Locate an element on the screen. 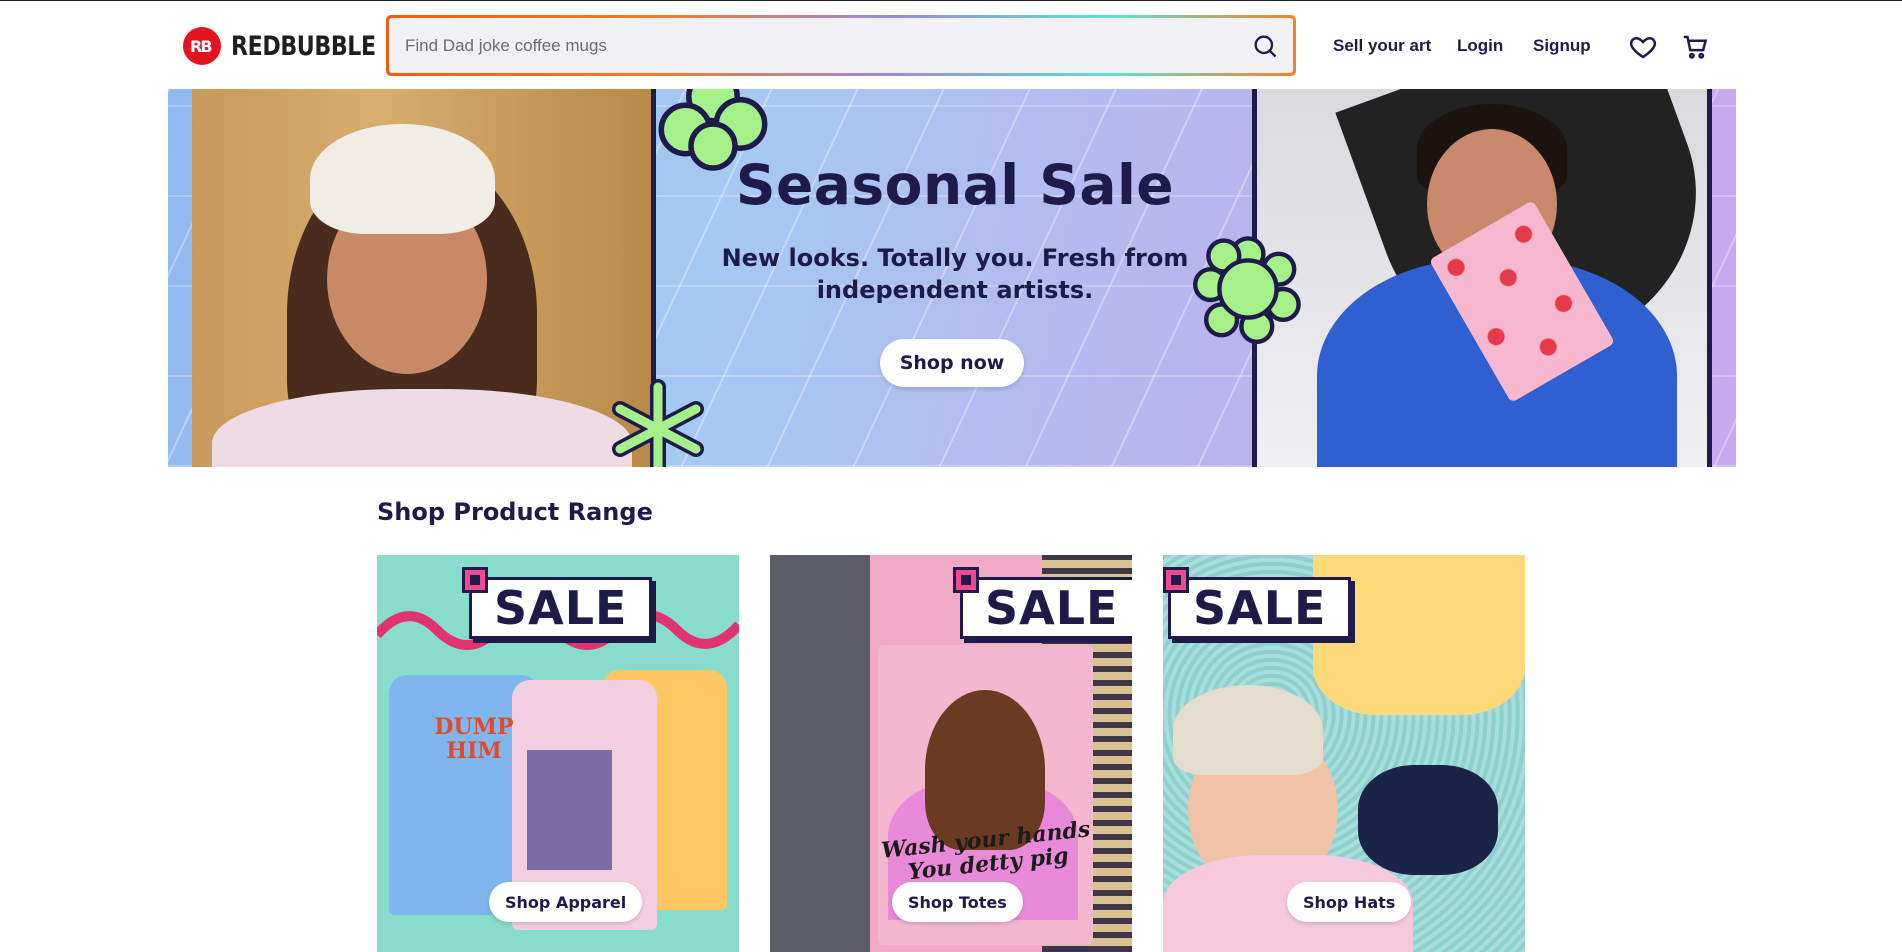 Image resolution: width=1902 pixels, height=952 pixels. heart-icon is located at coordinates (1643, 47).